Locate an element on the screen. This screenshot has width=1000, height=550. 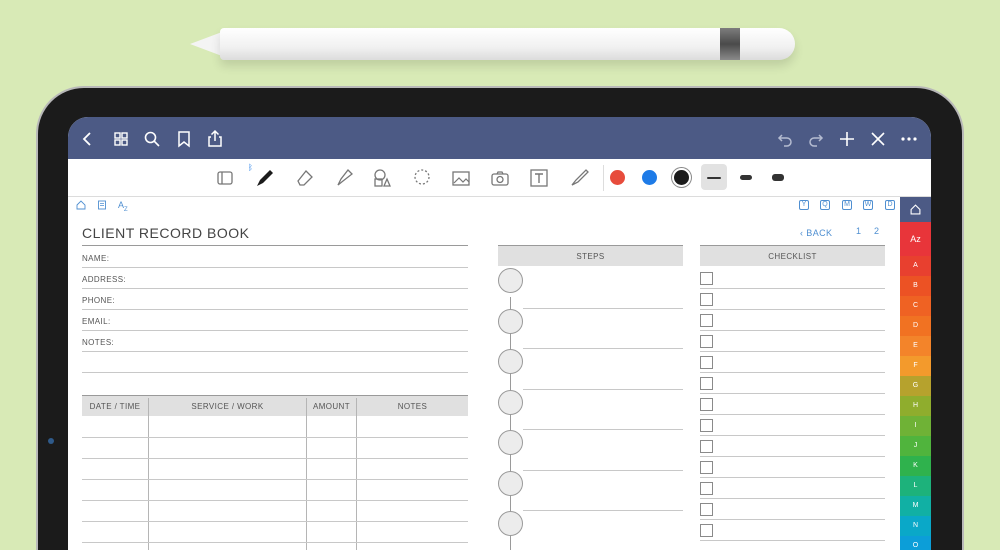
share-icon is located at coordinates (215, 139).